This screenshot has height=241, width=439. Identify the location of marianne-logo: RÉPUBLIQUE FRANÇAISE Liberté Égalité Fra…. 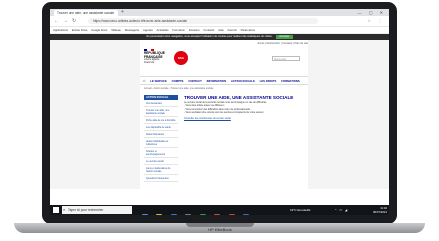
(155, 61).